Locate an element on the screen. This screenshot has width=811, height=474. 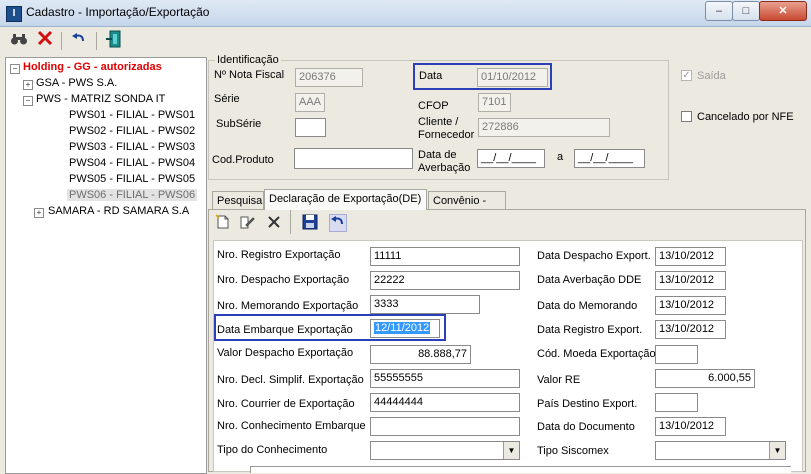
subserie-label: SubSérie is located at coordinates (239, 124).